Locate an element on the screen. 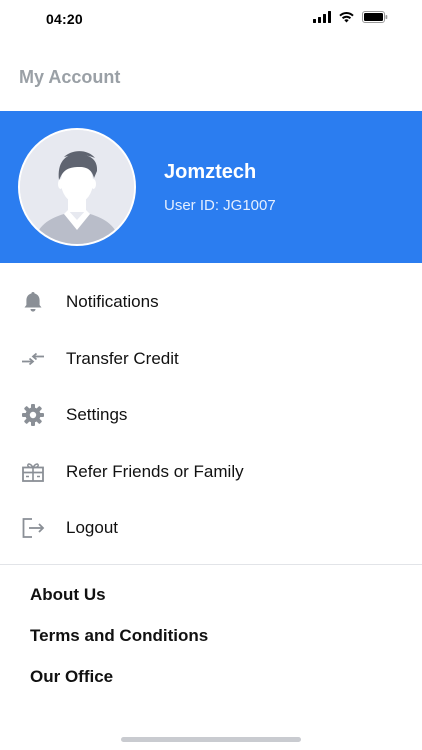 This screenshot has width=422, height=750. user-silhouette-icon is located at coordinates (77, 187).